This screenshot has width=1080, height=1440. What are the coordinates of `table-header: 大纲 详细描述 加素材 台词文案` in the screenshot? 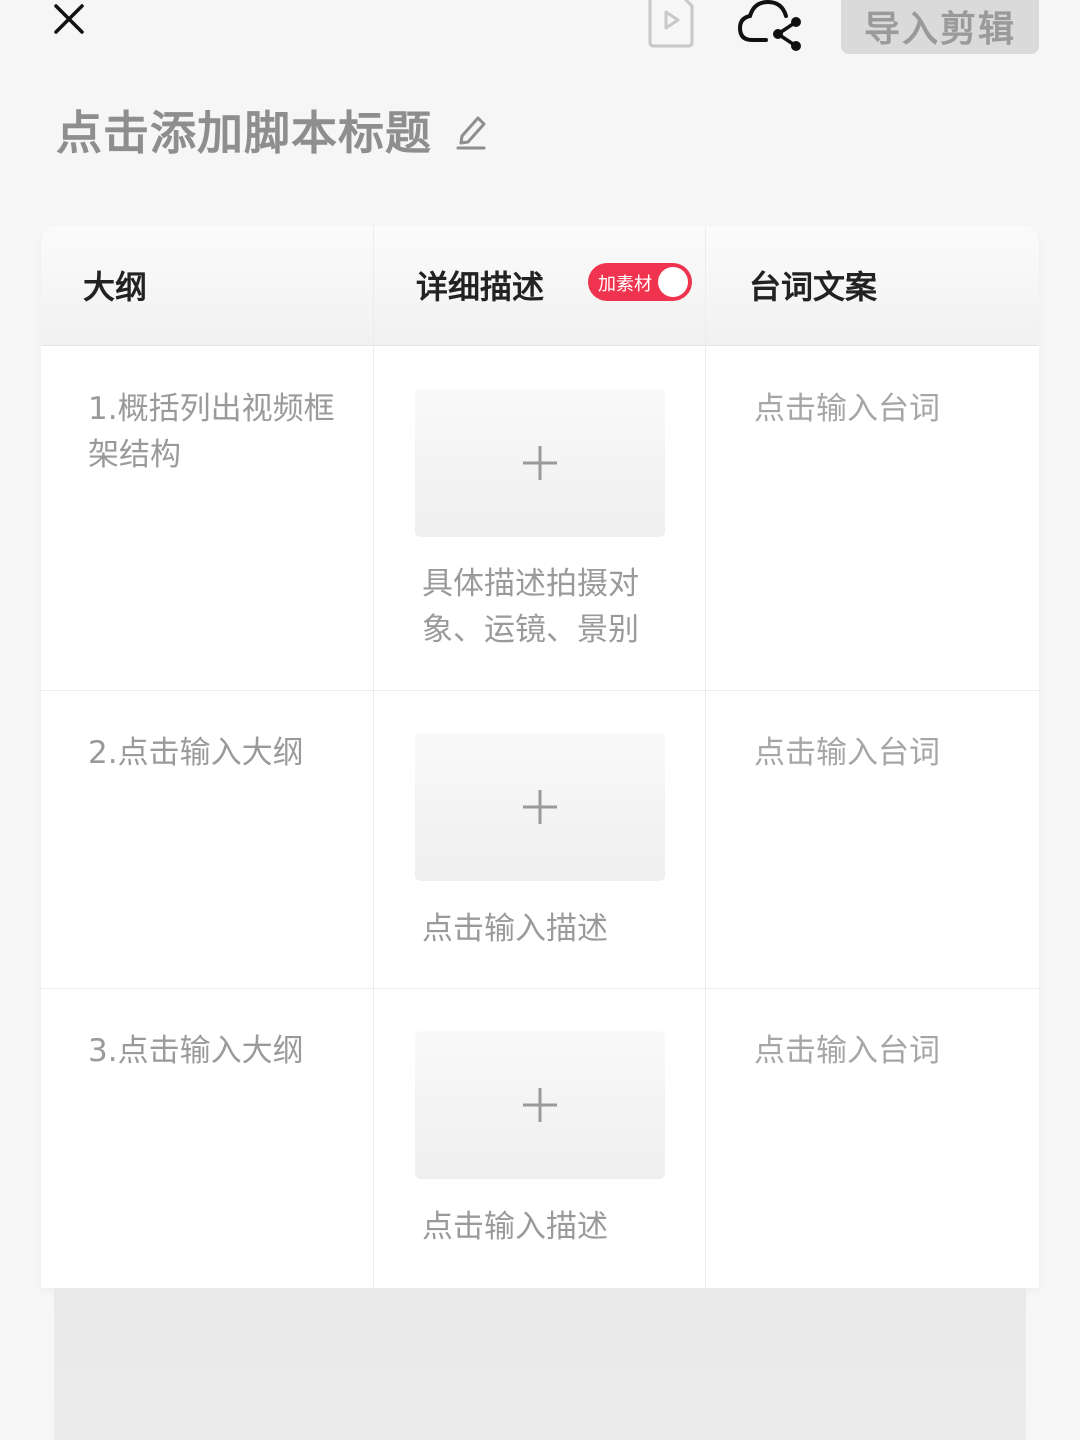 It's located at (540, 286).